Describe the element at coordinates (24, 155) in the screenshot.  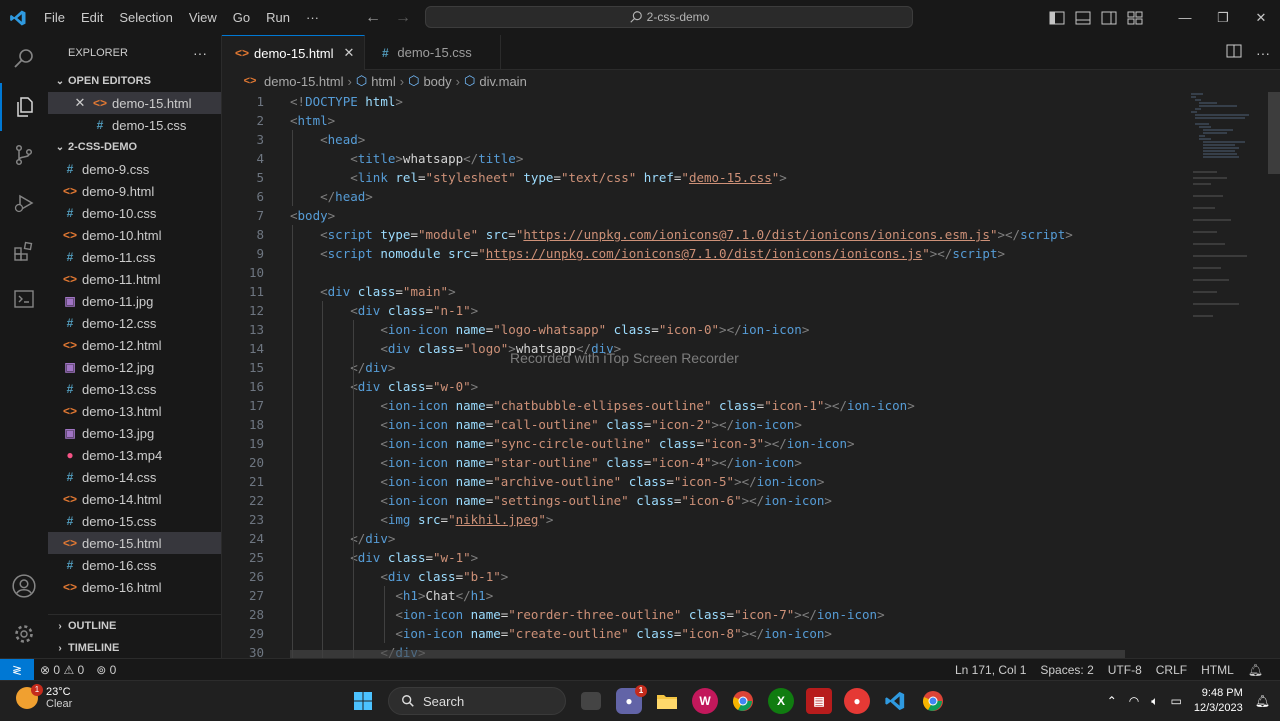
I see `source-control-icon` at that location.